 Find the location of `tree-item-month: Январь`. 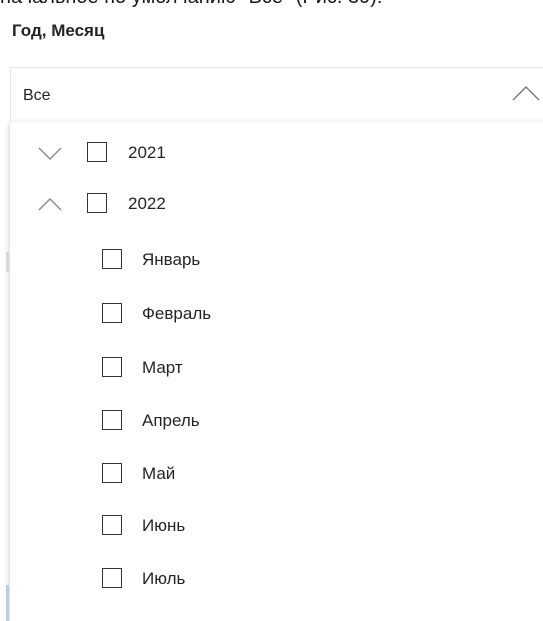

tree-item-month: Январь is located at coordinates (270, 261).